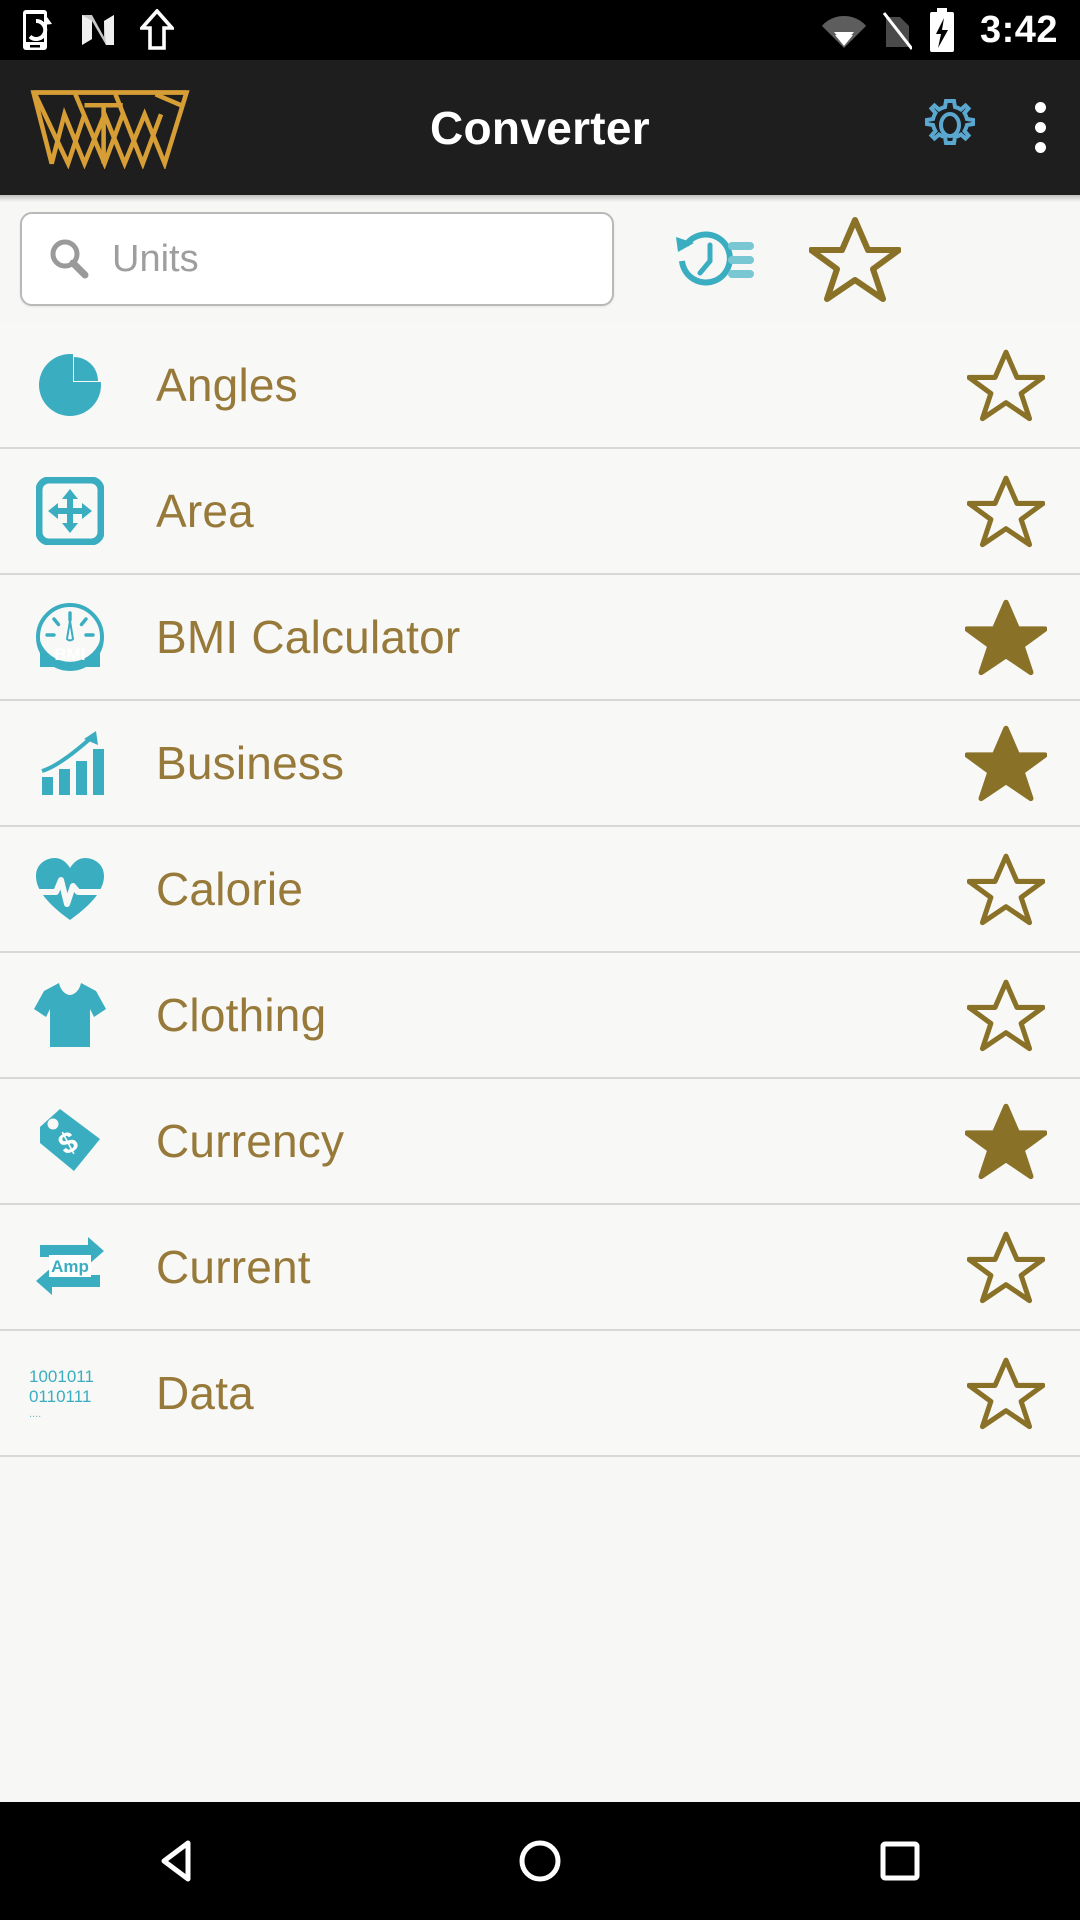  Describe the element at coordinates (986, 127) in the screenshot. I see `app-bar-actions` at that location.